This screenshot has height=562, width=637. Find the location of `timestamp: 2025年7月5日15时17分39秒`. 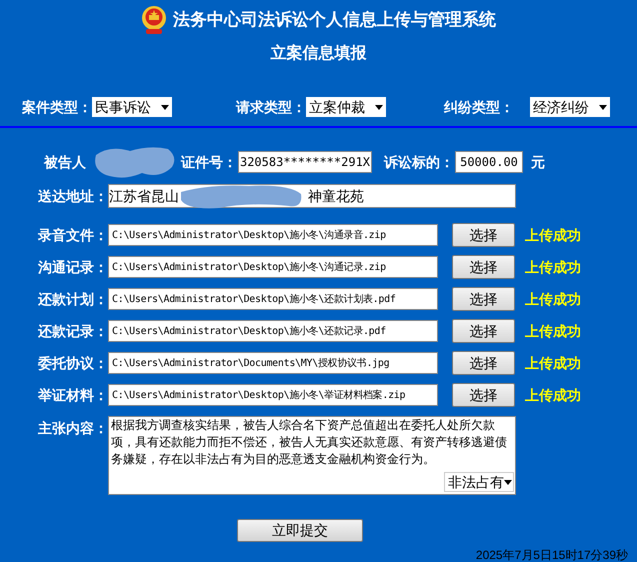

timestamp: 2025年7月5日15时17分39秒 is located at coordinates (552, 554).